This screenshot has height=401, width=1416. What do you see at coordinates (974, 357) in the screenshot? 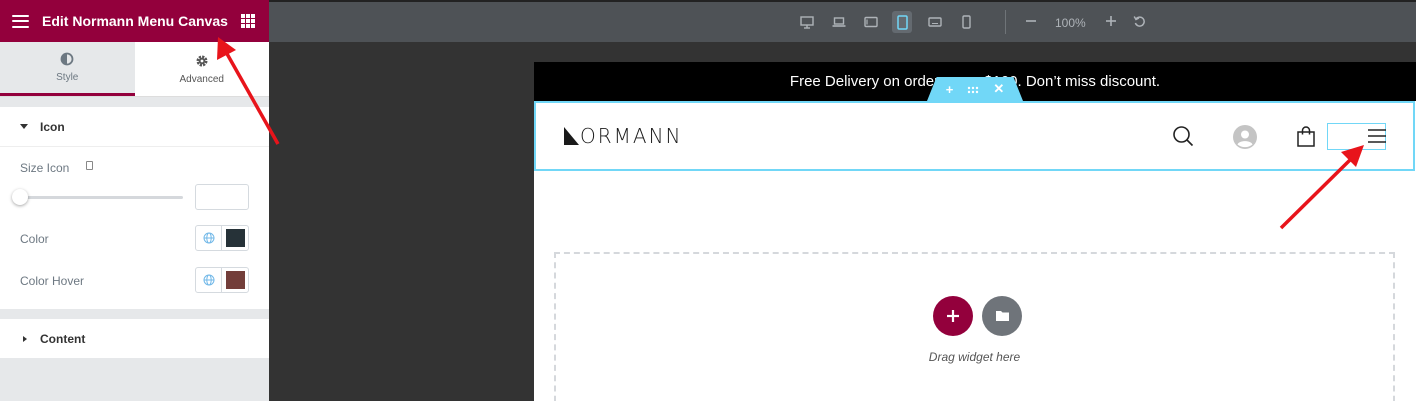
I see `drop-hint: Drag widget here` at bounding box center [974, 357].